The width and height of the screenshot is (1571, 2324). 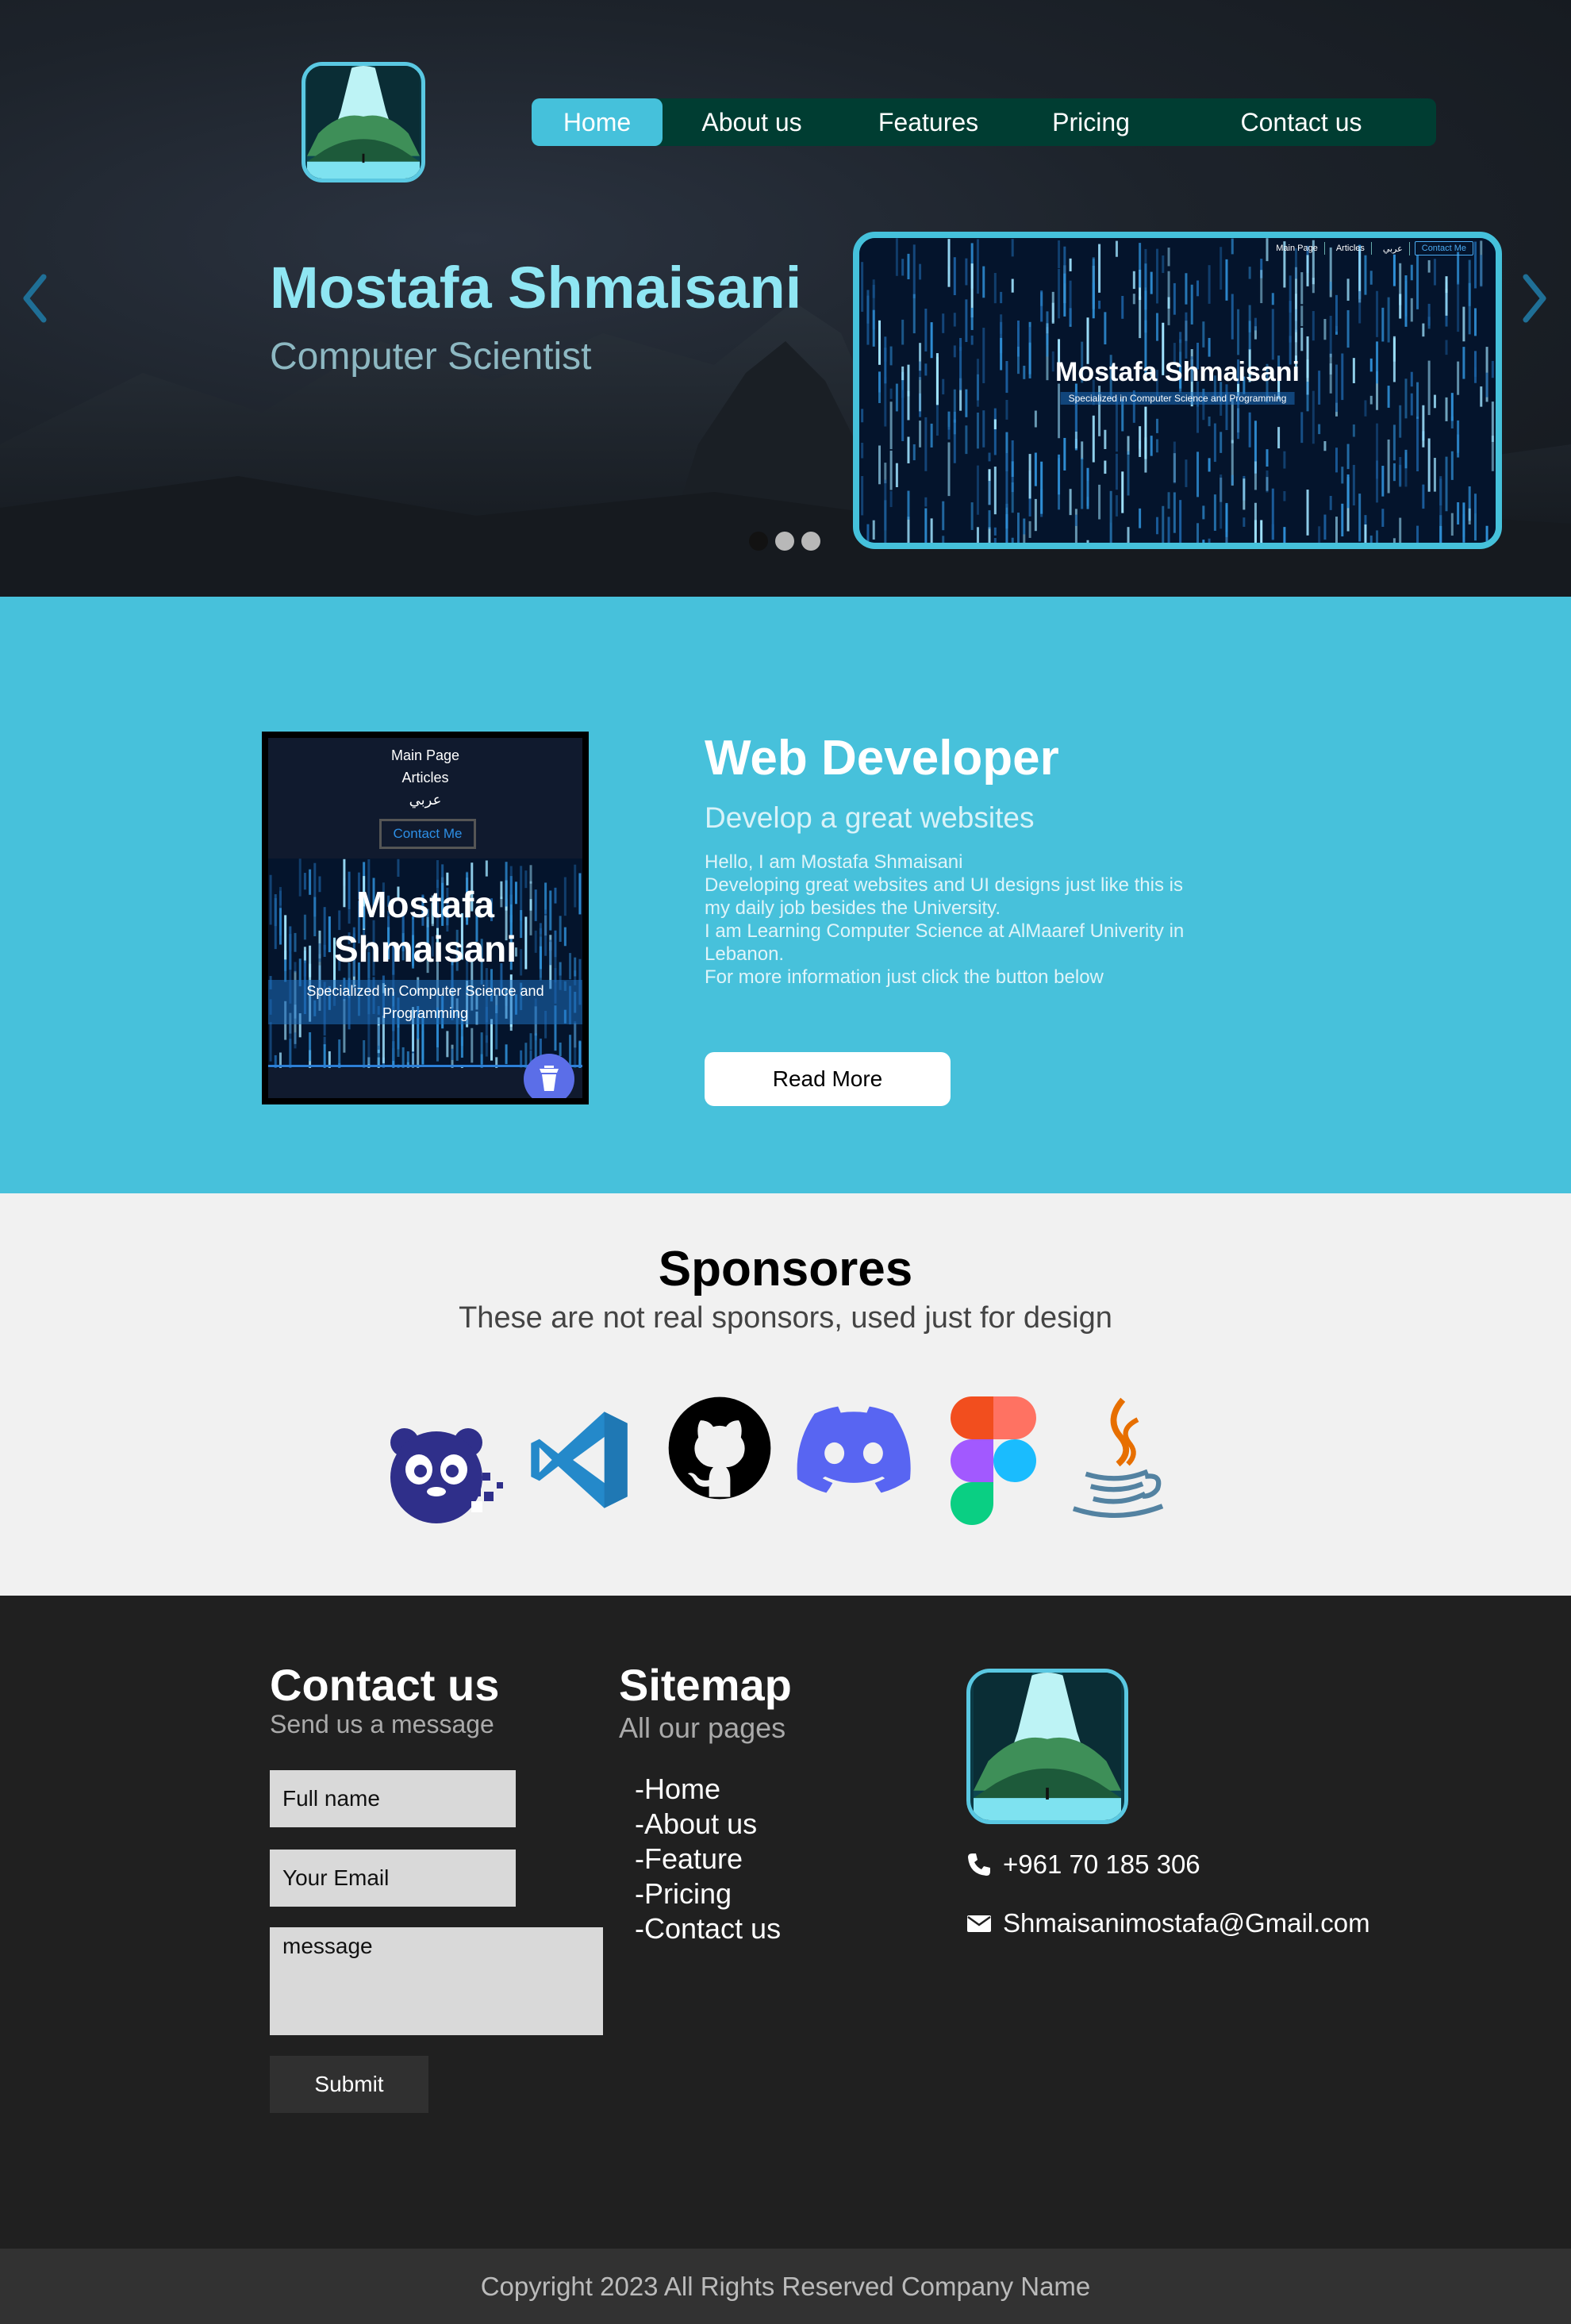 What do you see at coordinates (870, 817) in the screenshot?
I see `webdev-subtitle: Develop a great websites` at bounding box center [870, 817].